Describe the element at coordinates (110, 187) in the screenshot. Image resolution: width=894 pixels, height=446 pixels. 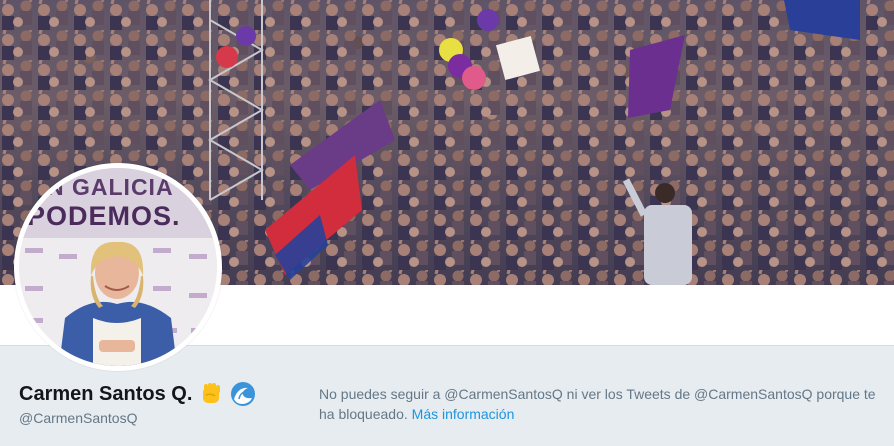
I see `avatar-sign-line-1: N GALICIA` at that location.